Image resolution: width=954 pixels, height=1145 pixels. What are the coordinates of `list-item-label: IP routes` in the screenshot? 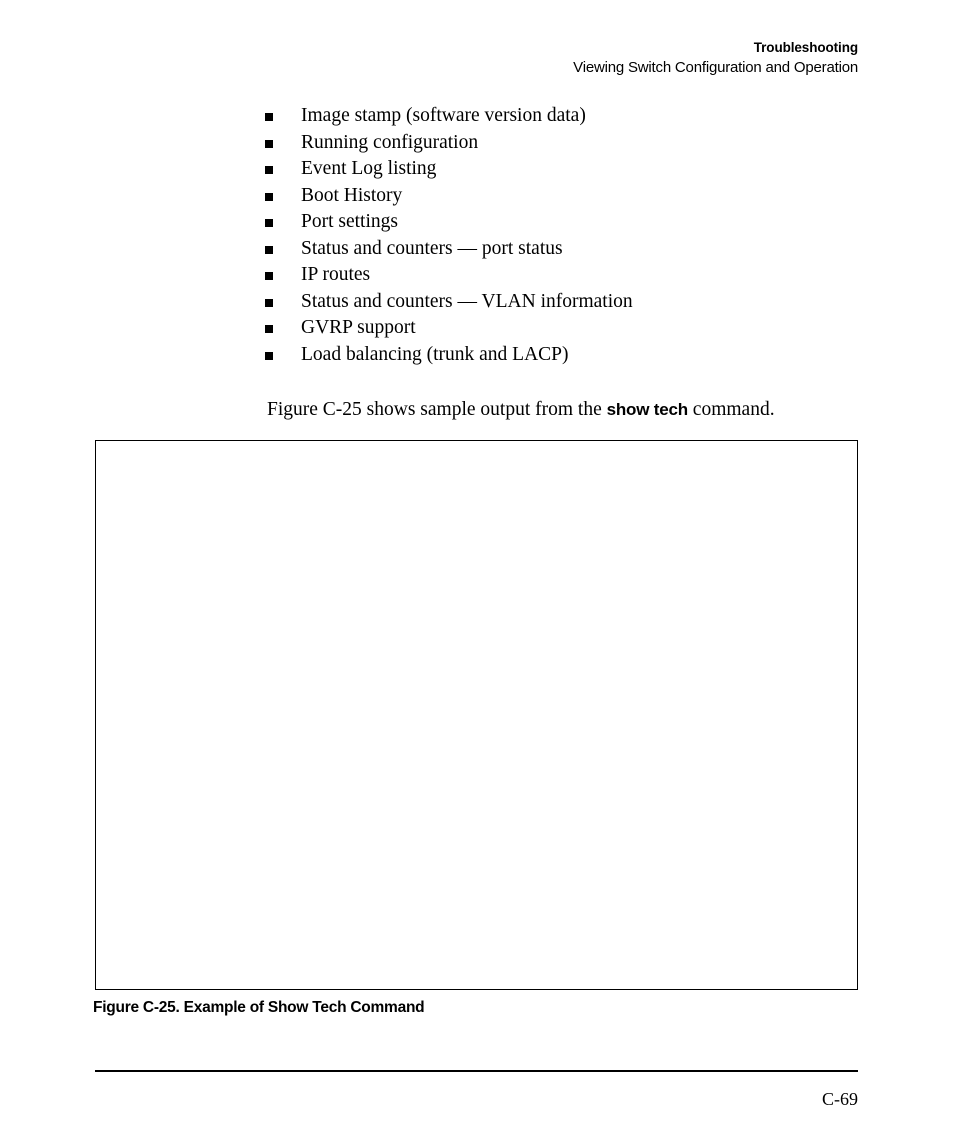 It's located at (336, 274).